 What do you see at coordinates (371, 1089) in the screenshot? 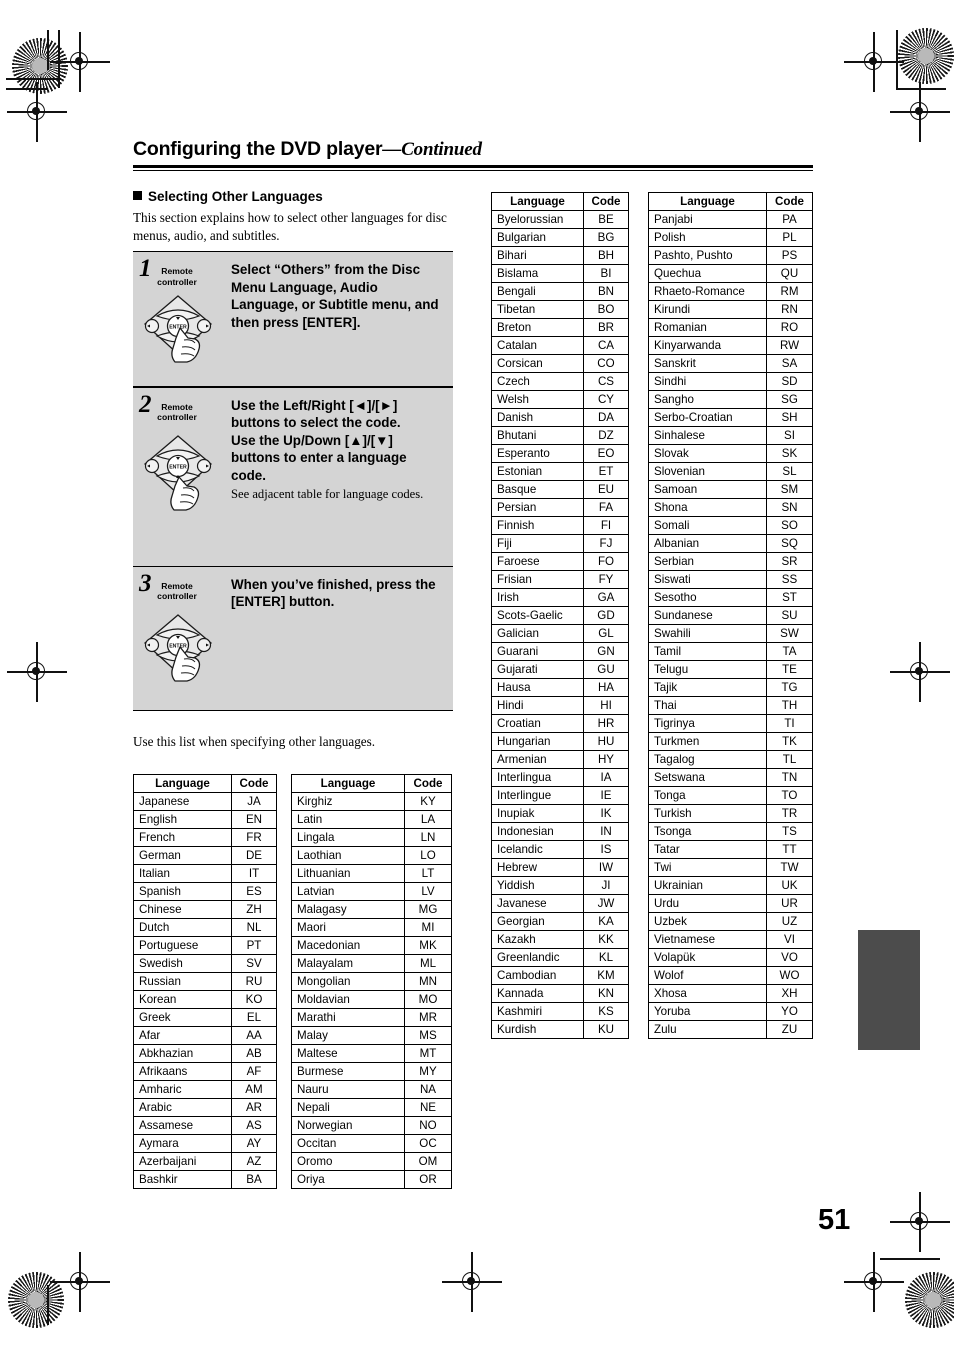
I see `table-row: Nauru NA` at bounding box center [371, 1089].